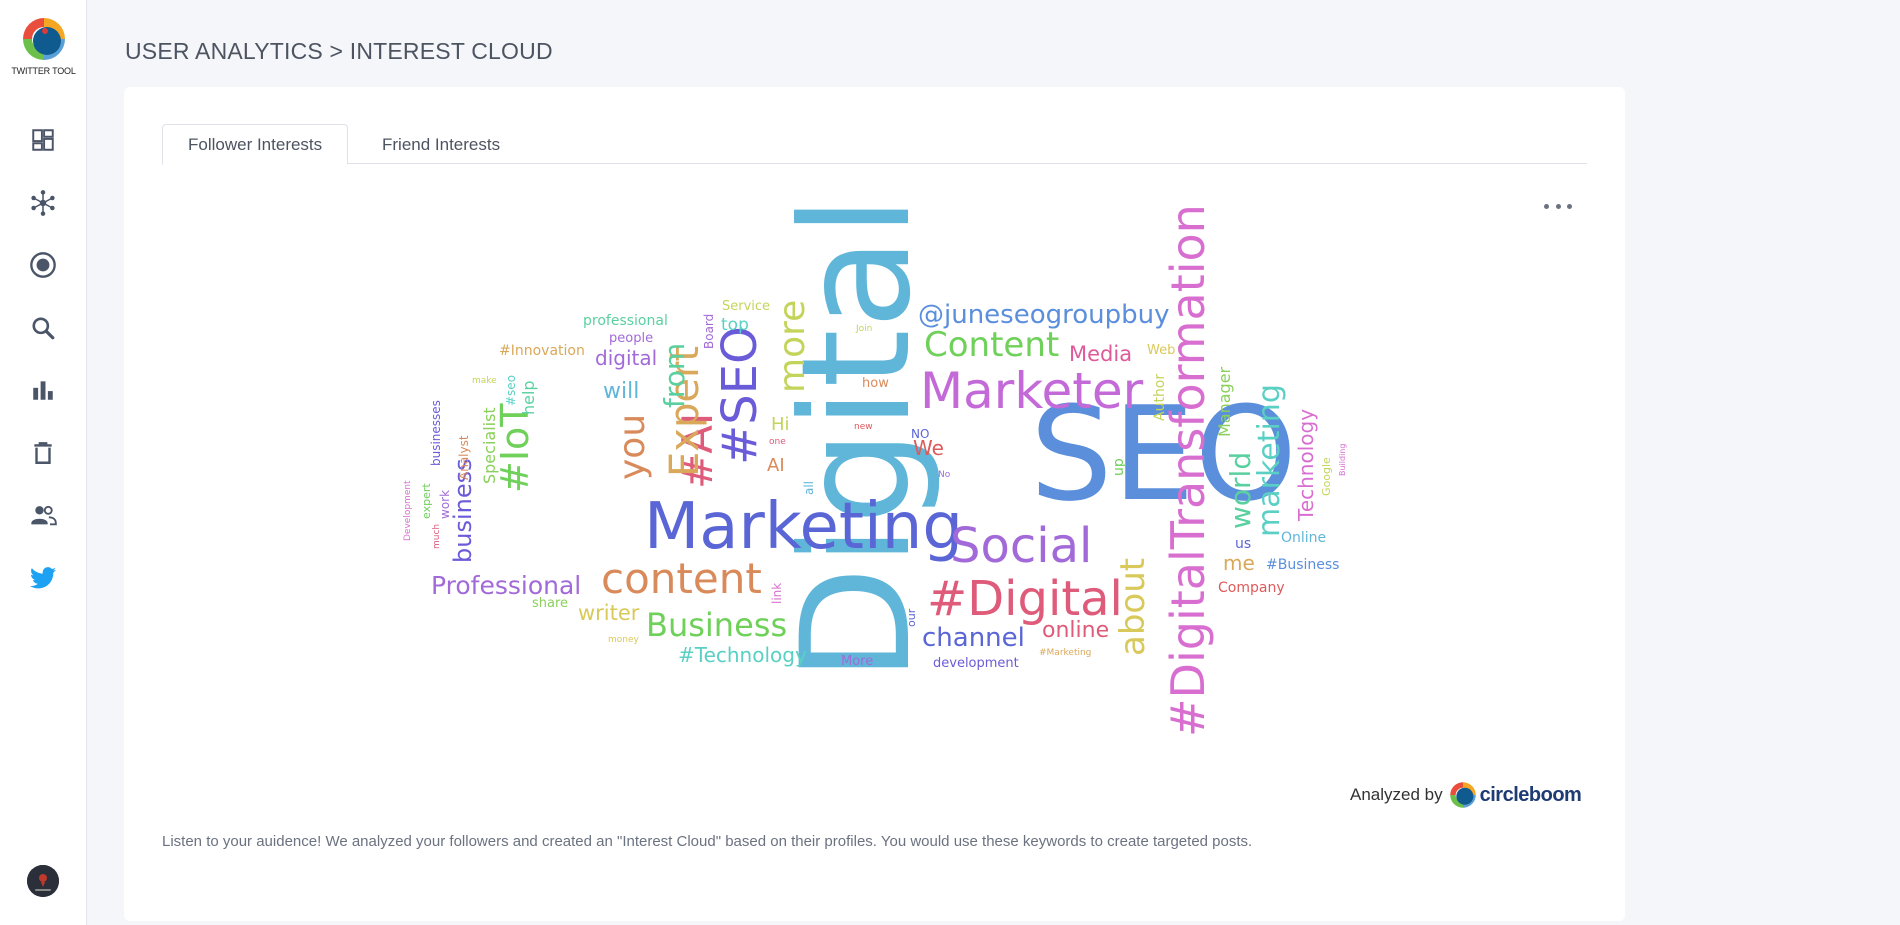 The image size is (1900, 925). I want to click on more-options-button, so click(1558, 206).